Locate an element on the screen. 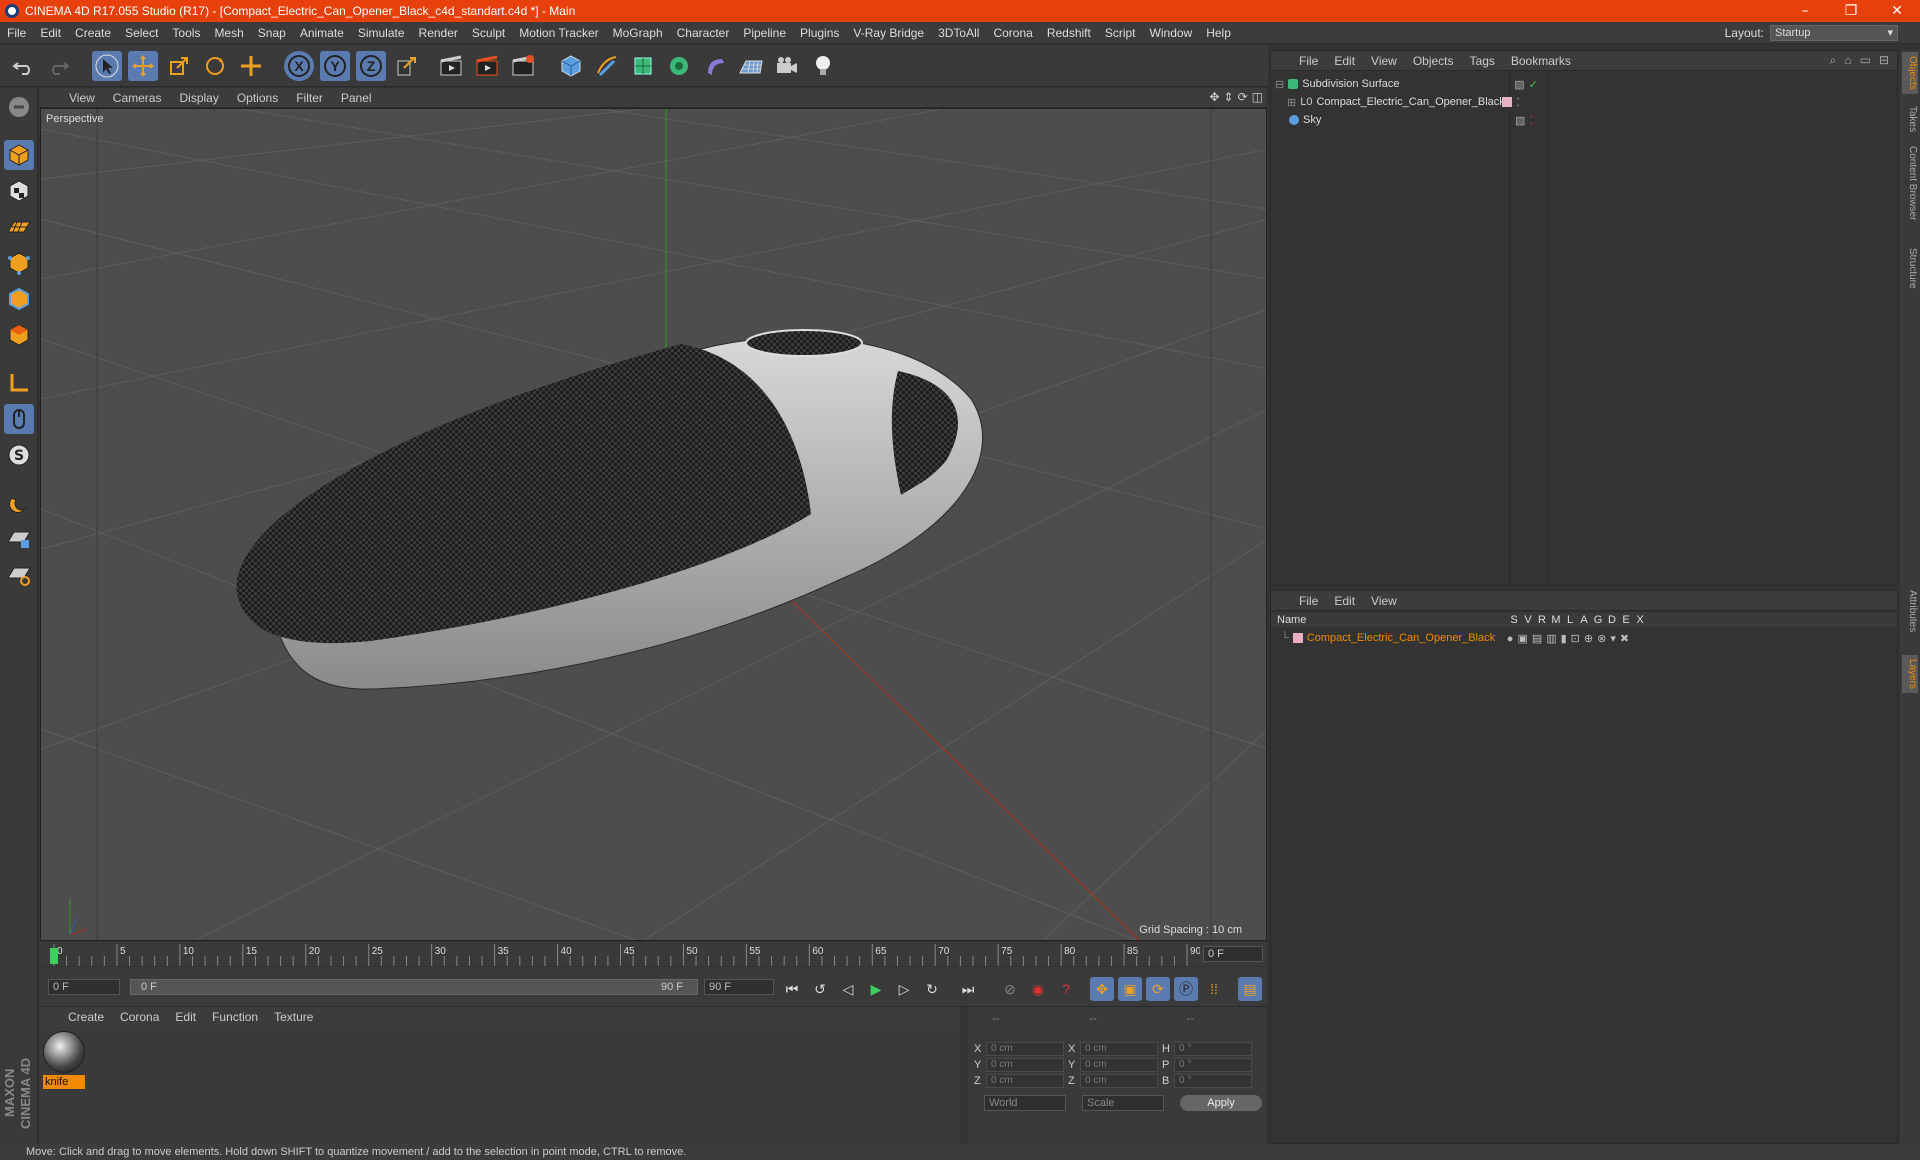 The width and height of the screenshot is (1920, 1160). playhead is located at coordinates (54, 956).